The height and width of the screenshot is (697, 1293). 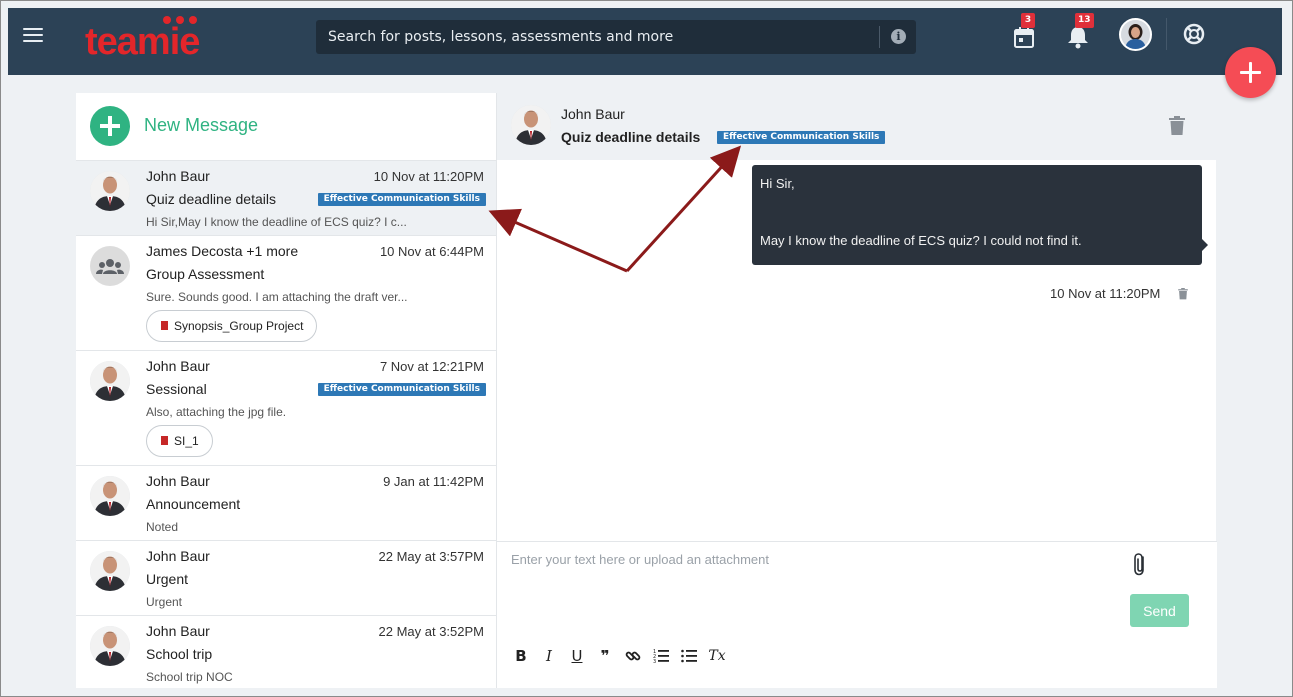 I want to click on delete-conversation-button, so click(x=1177, y=126).